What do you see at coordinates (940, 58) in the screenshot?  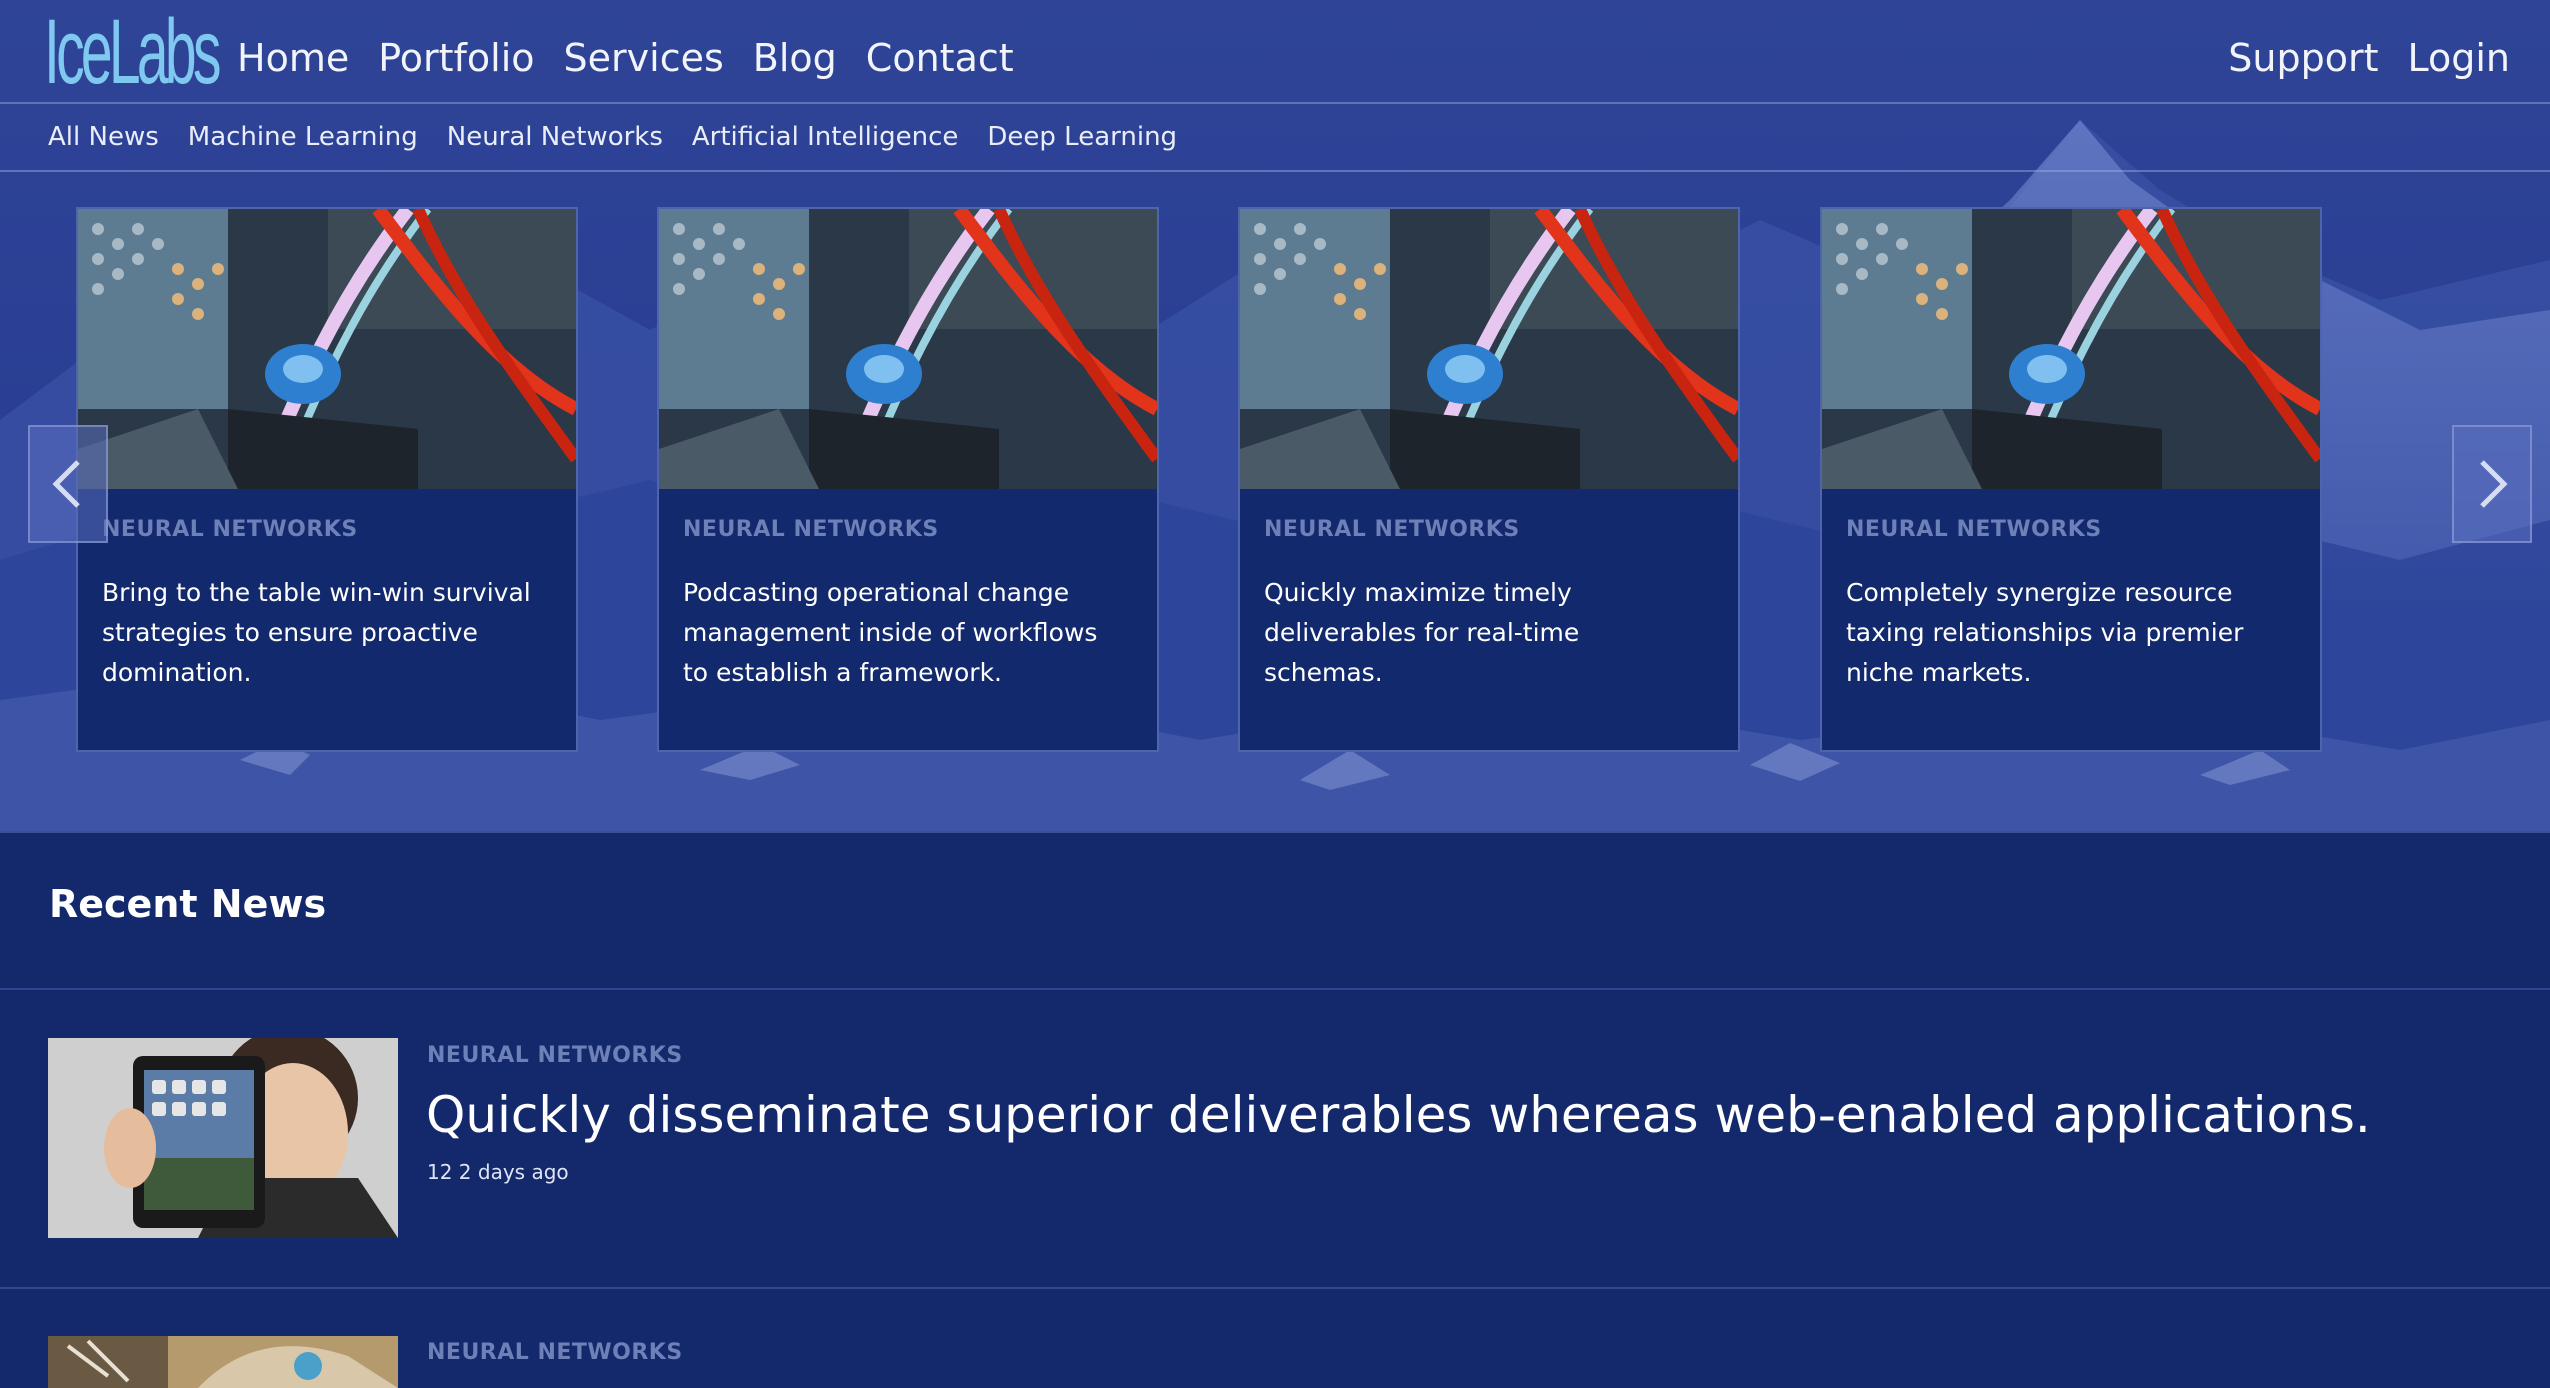 I see `nav-contact-link: Contact` at bounding box center [940, 58].